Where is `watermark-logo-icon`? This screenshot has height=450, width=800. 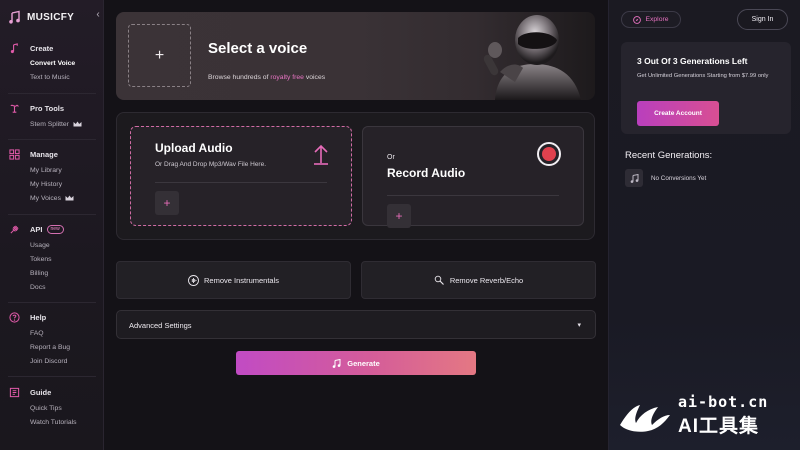
watermark-logo-icon is located at coordinates (645, 418).